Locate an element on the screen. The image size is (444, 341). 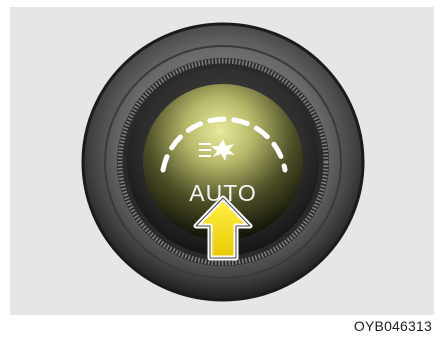
figure-code: OYB046313 is located at coordinates (392, 326).